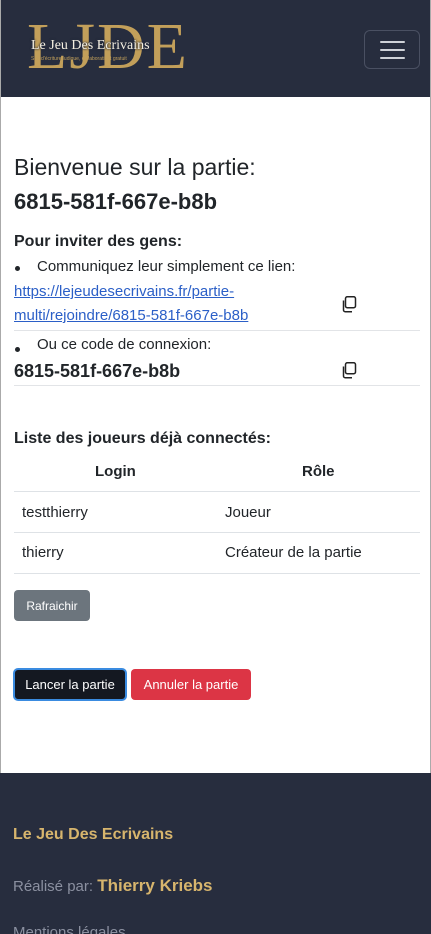 Image resolution: width=431 pixels, height=934 pixels. Describe the element at coordinates (248, 512) in the screenshot. I see `cell-role: Joueur` at that location.